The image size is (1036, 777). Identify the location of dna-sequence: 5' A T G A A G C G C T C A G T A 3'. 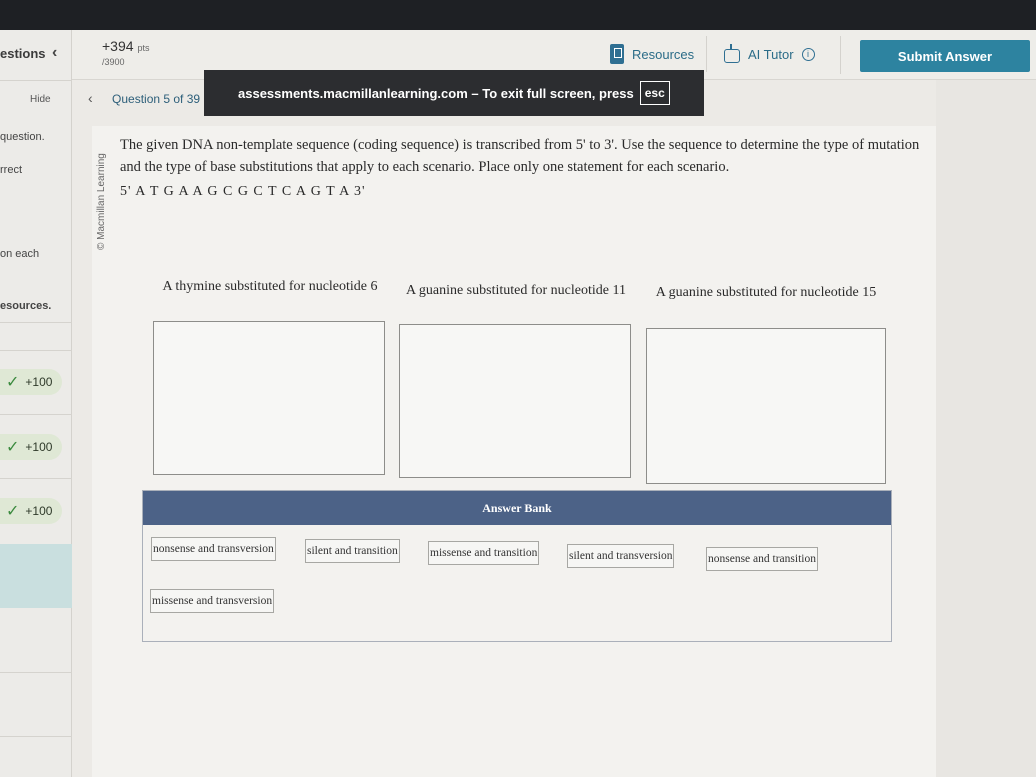
(243, 191).